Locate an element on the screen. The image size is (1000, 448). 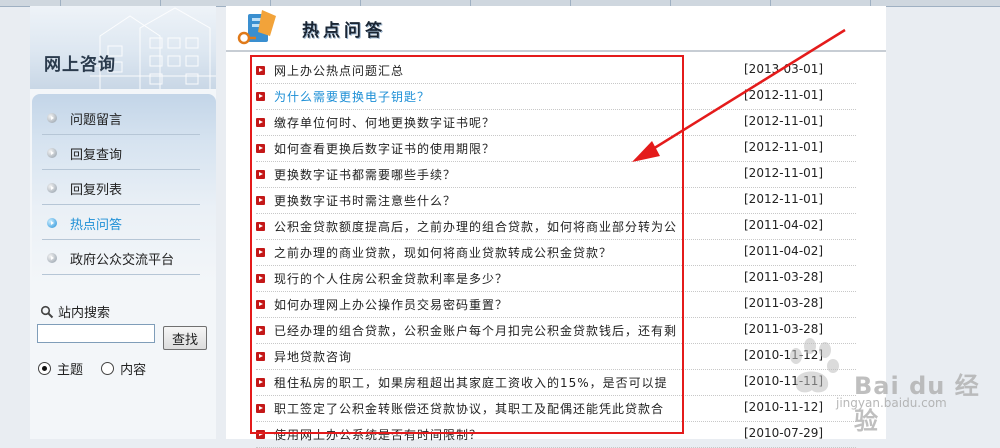
list-item: 为什么需要更换电子钥匙？ [2012-11-01] is located at coordinates (556, 97).